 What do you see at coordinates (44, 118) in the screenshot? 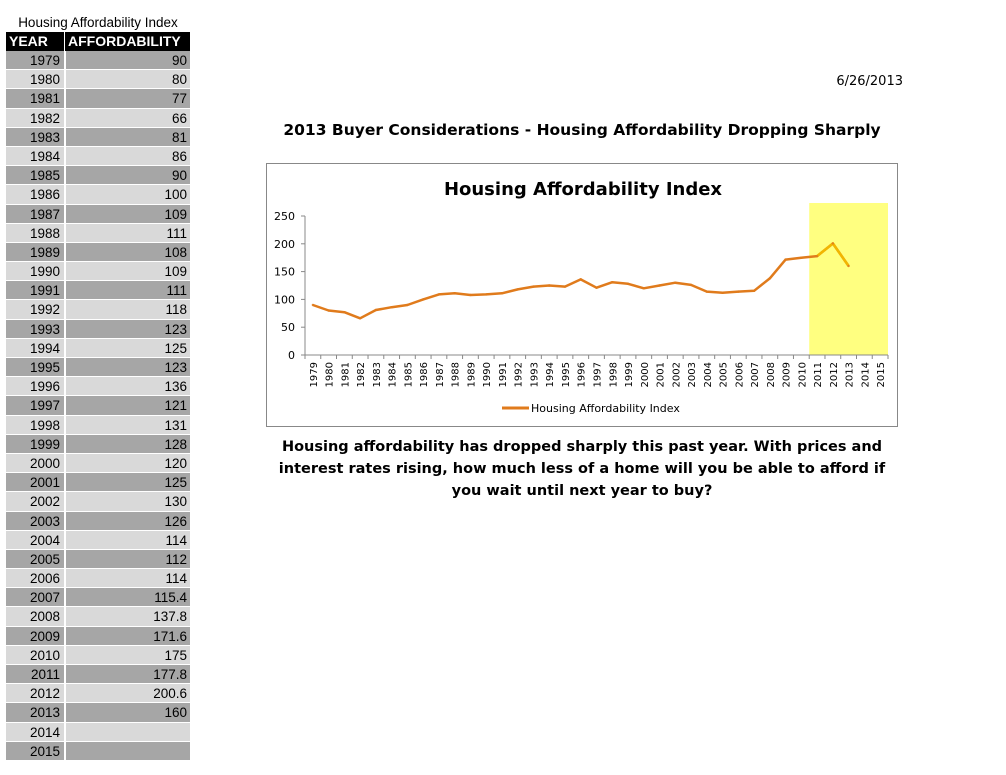
I see `year-cell: 1982` at bounding box center [44, 118].